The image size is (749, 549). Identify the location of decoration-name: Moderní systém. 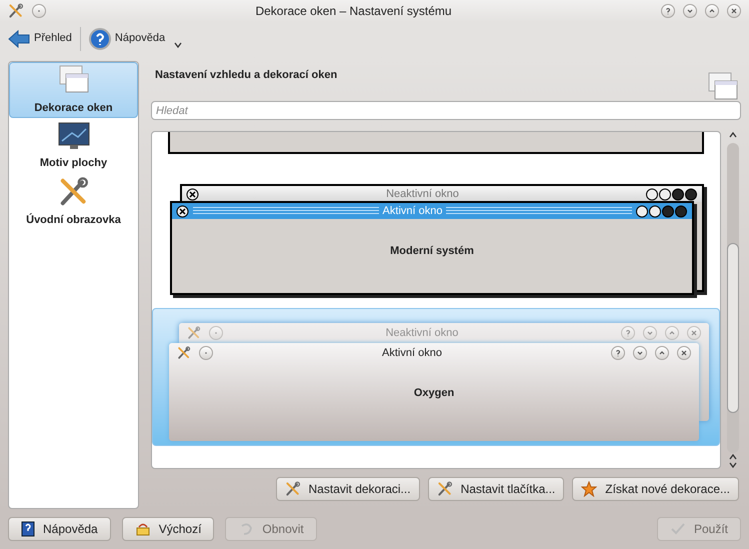
(432, 252).